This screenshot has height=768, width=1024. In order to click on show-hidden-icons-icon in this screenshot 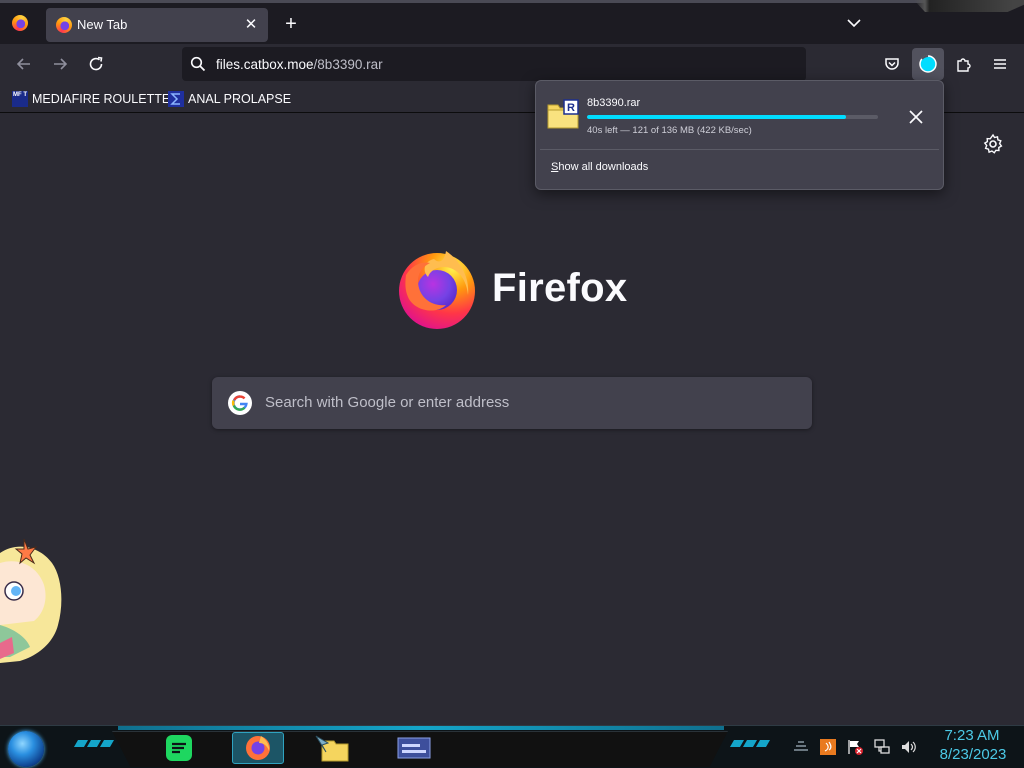, I will do `click(801, 747)`.